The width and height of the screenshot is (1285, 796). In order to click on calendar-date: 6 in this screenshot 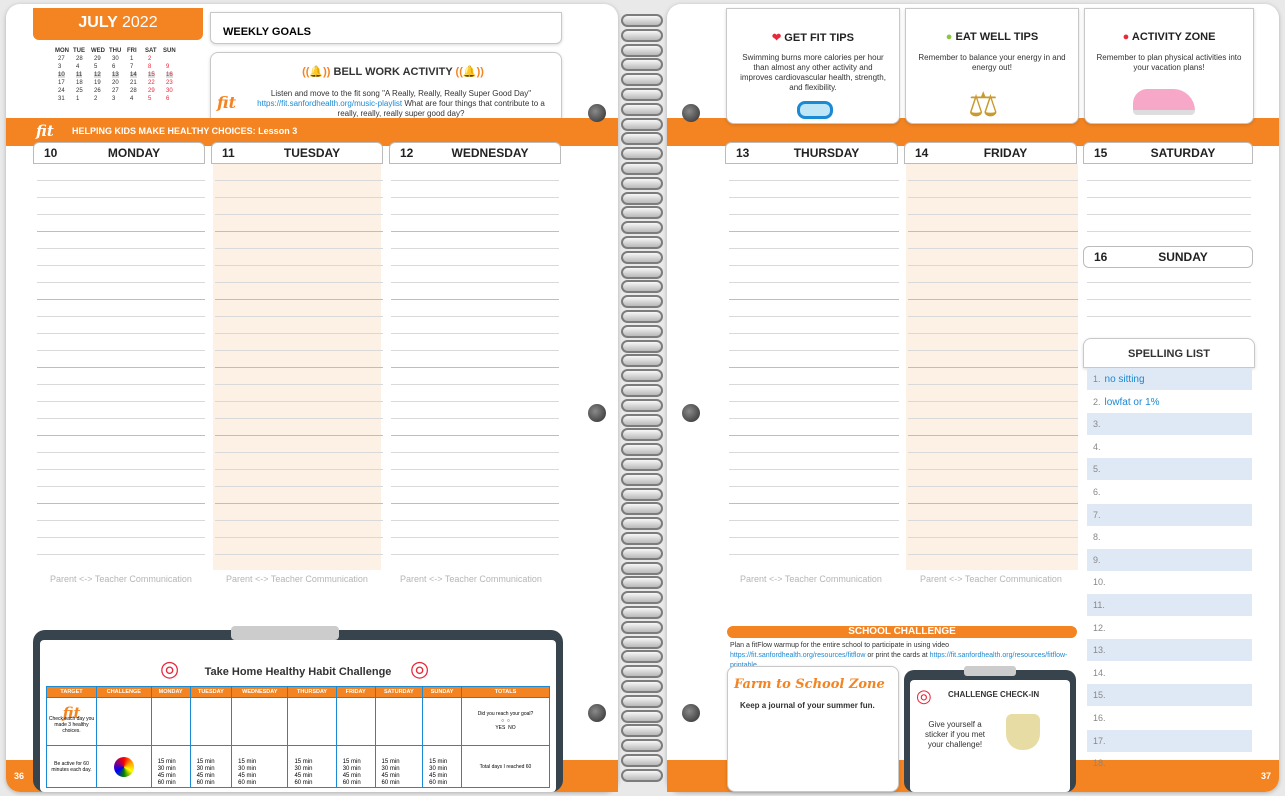, I will do `click(168, 99)`.